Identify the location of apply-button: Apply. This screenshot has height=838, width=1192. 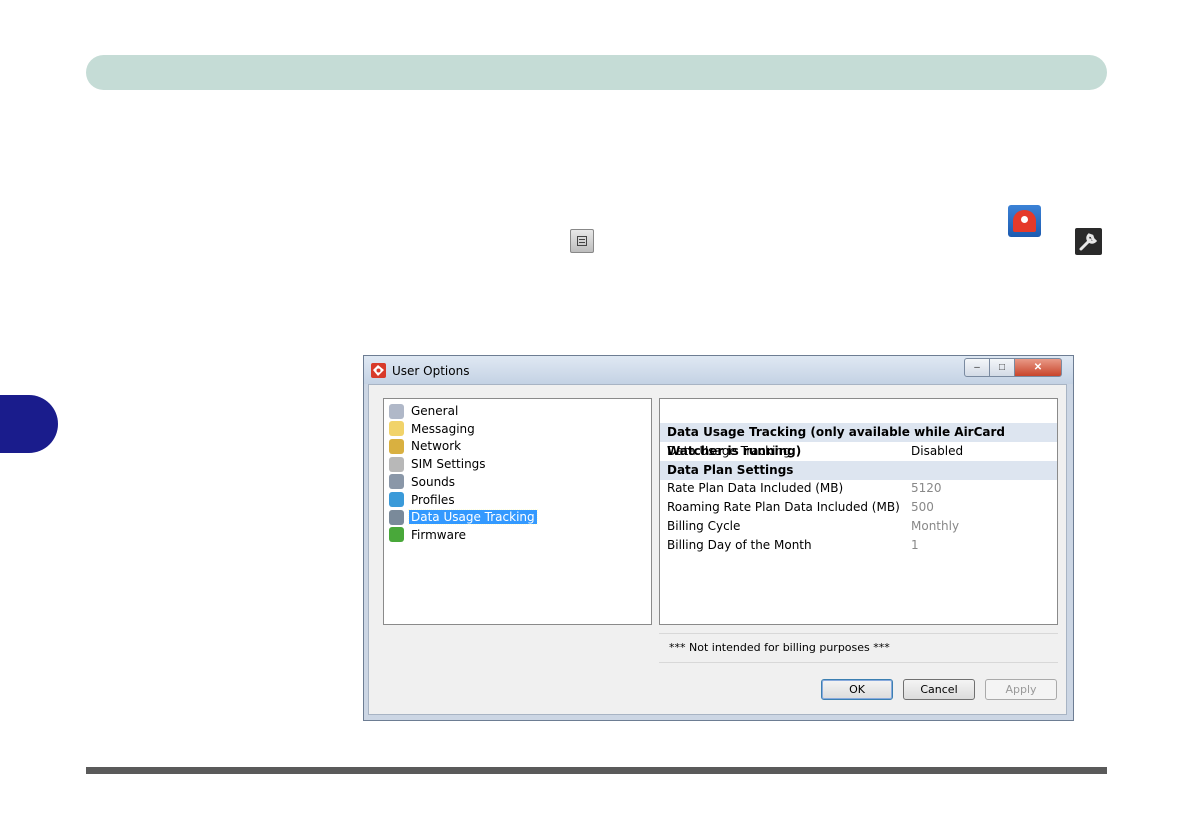
(1021, 689).